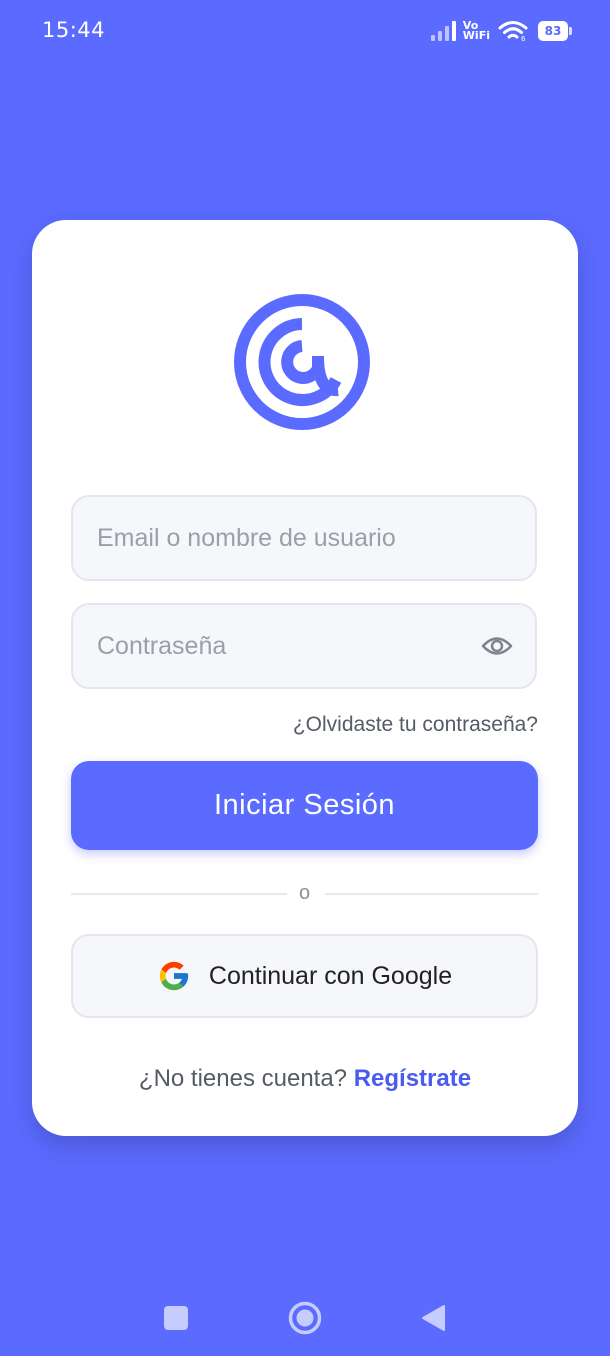  What do you see at coordinates (246, 1078) in the screenshot?
I see `no-account-text: ¿No tienes cuenta?` at bounding box center [246, 1078].